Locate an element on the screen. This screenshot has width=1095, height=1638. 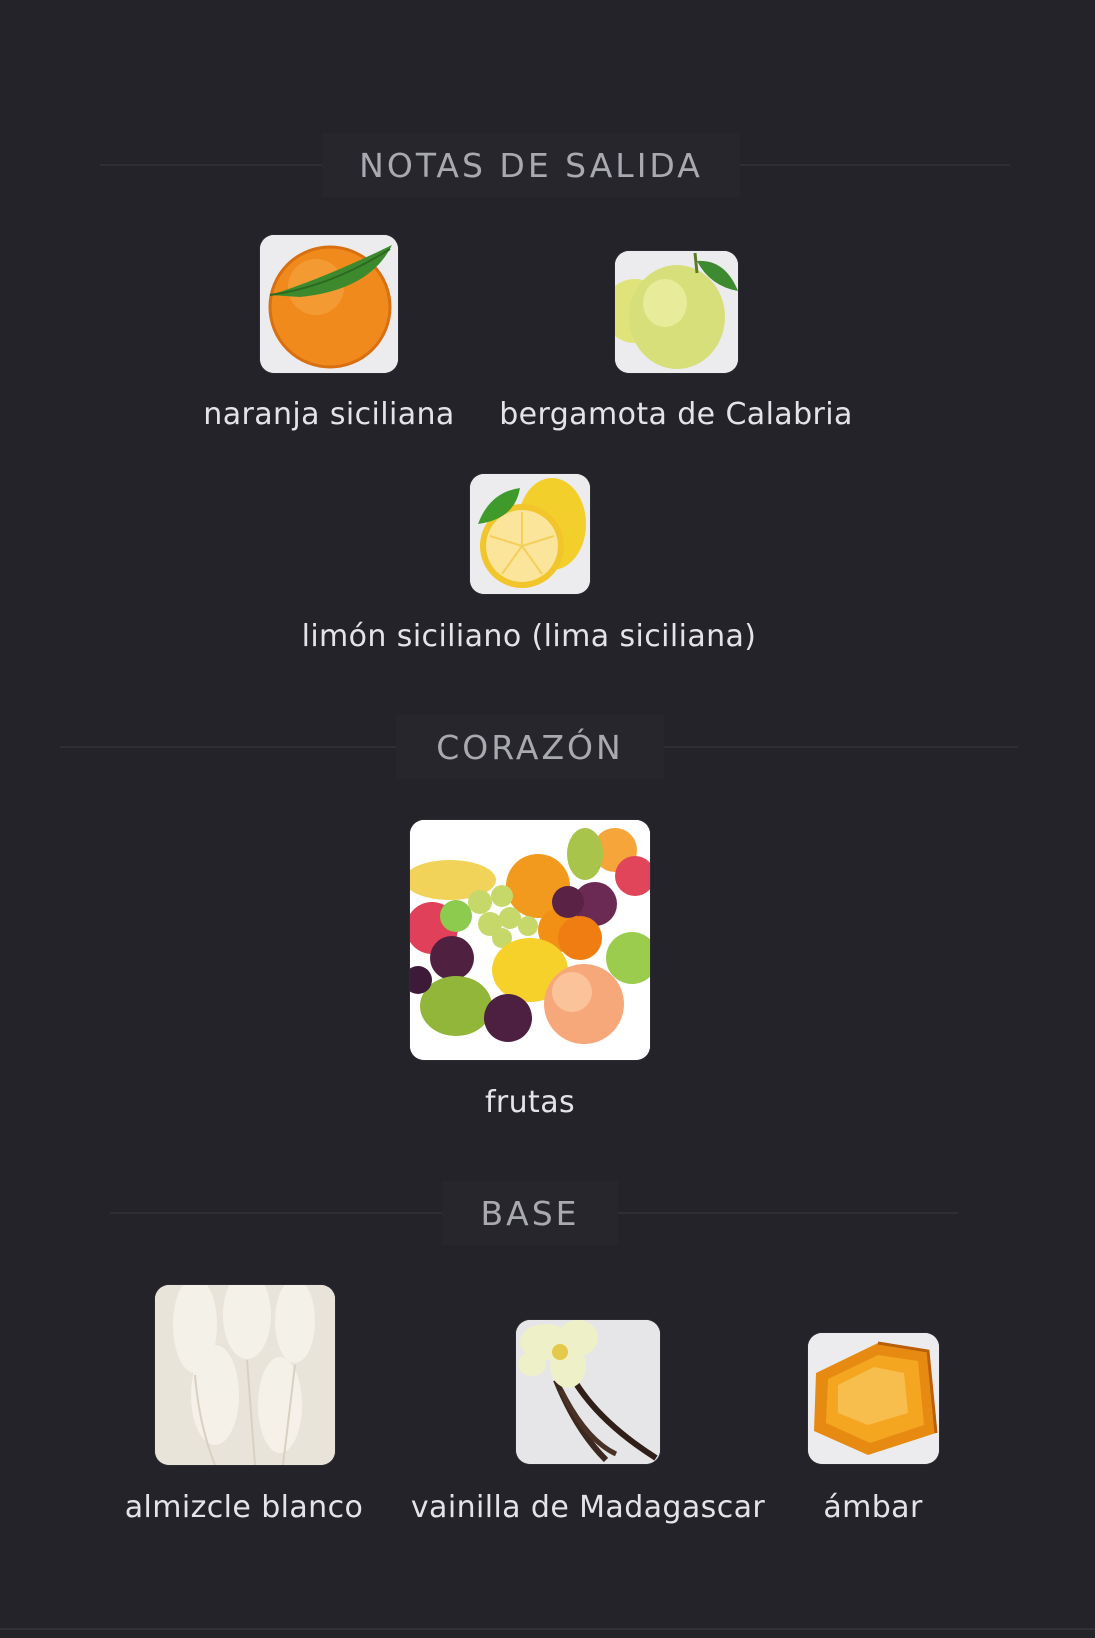
lemon-icon is located at coordinates (530, 534).